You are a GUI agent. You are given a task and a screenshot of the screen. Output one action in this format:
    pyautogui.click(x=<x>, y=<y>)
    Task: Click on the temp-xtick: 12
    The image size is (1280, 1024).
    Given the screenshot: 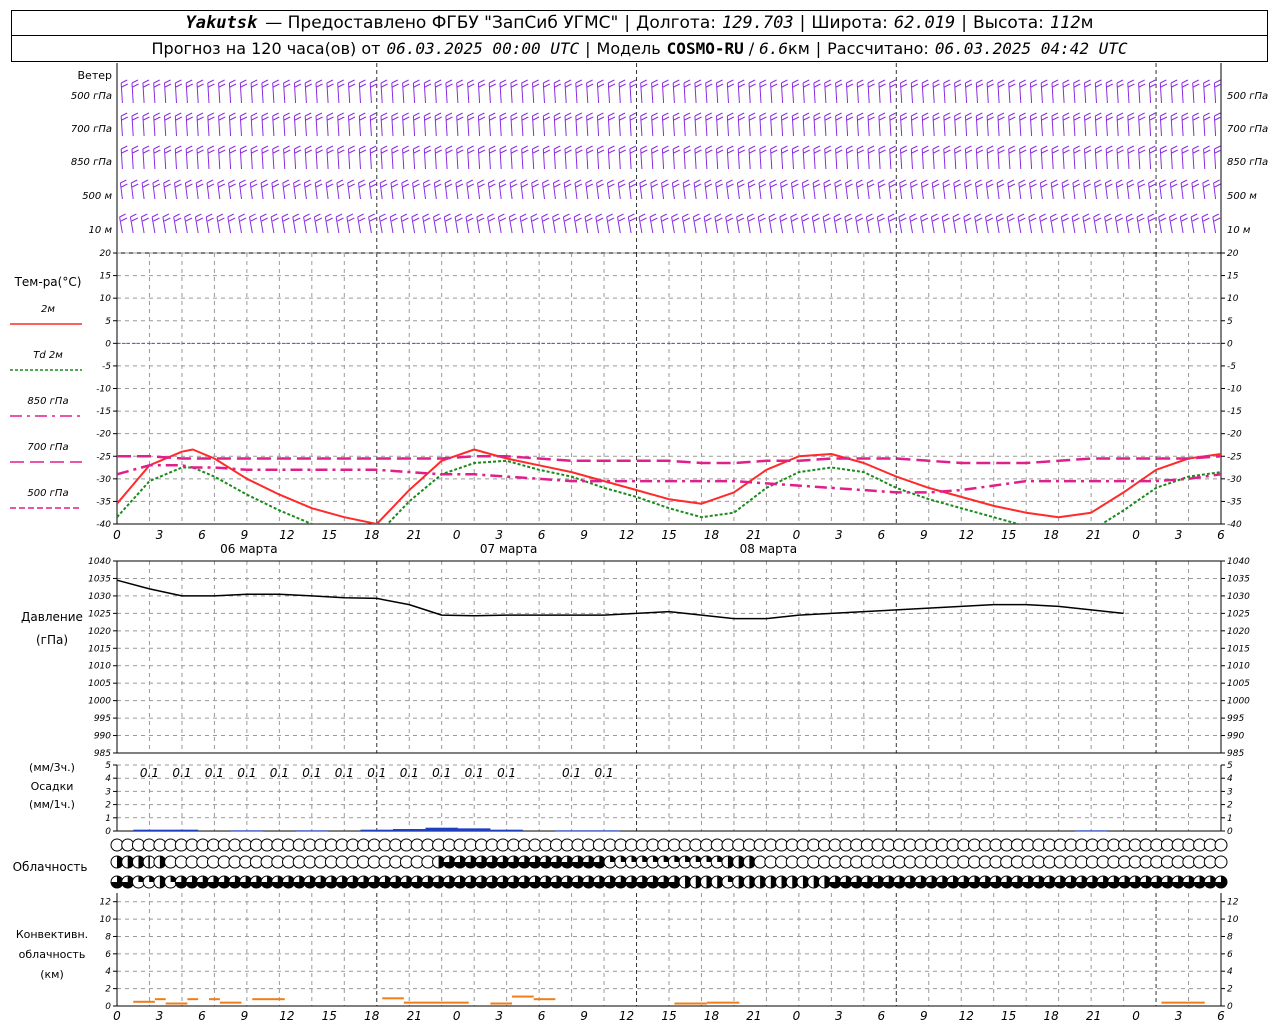 What is the action you would take?
    pyautogui.click(x=966, y=535)
    